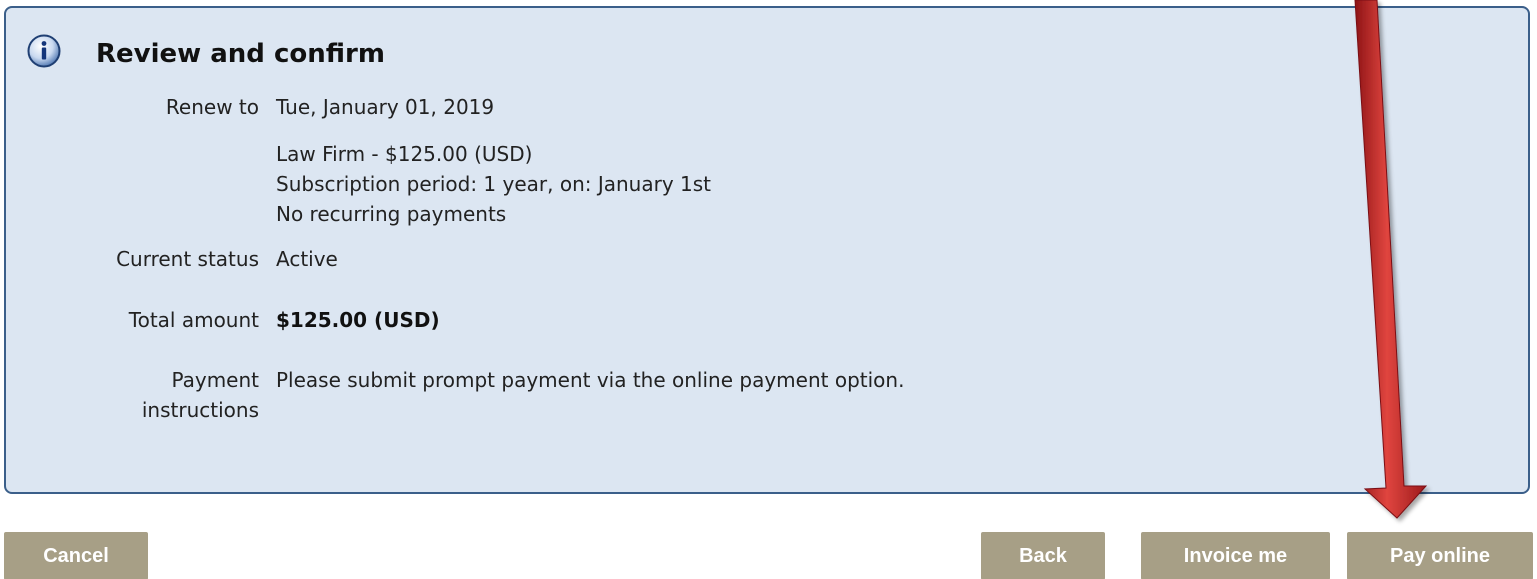 Image resolution: width=1537 pixels, height=579 pixels. Describe the element at coordinates (358, 320) in the screenshot. I see `total-amount-value: $125.00 (USD)` at that location.